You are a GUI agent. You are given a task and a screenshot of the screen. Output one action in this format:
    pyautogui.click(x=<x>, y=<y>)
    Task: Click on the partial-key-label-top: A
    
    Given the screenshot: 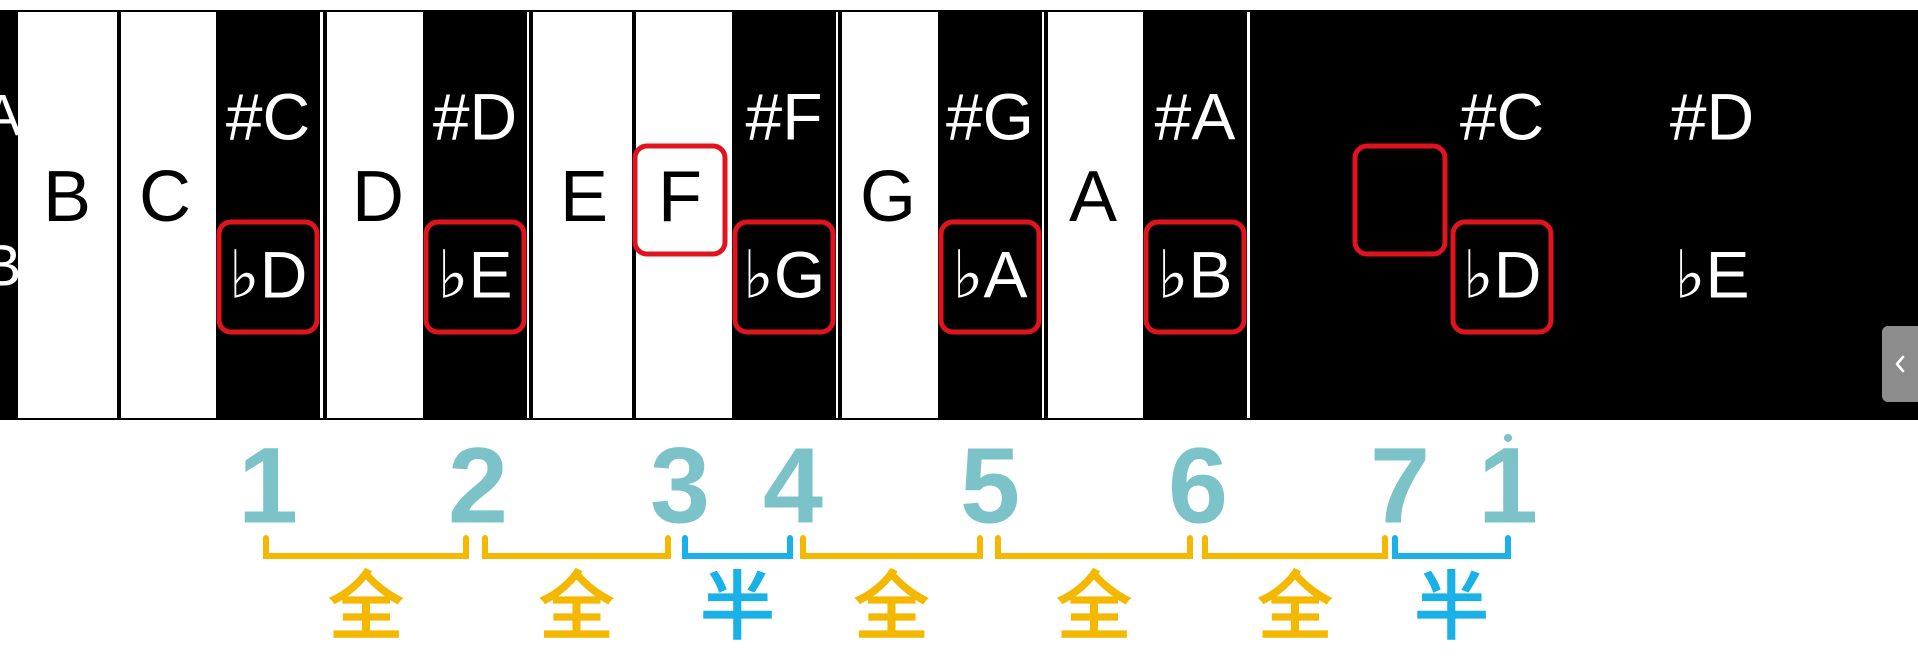 What is the action you would take?
    pyautogui.click(x=11, y=115)
    